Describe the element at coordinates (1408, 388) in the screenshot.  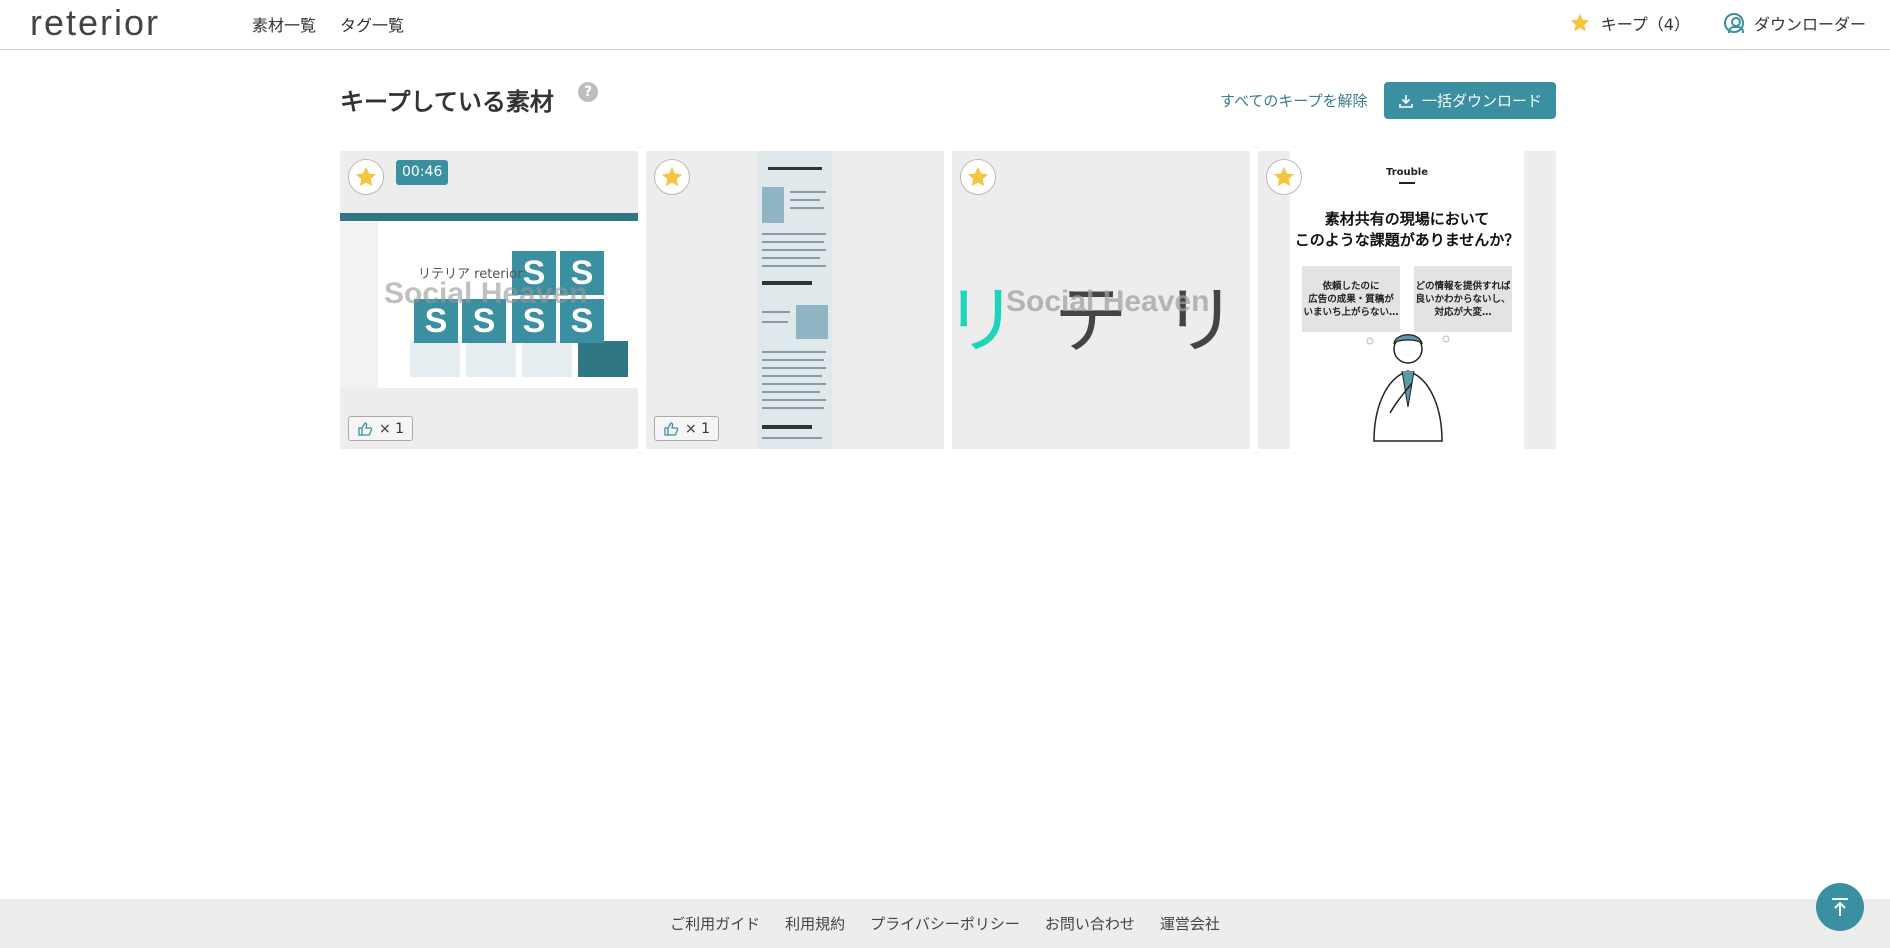
I see `person-illustration` at that location.